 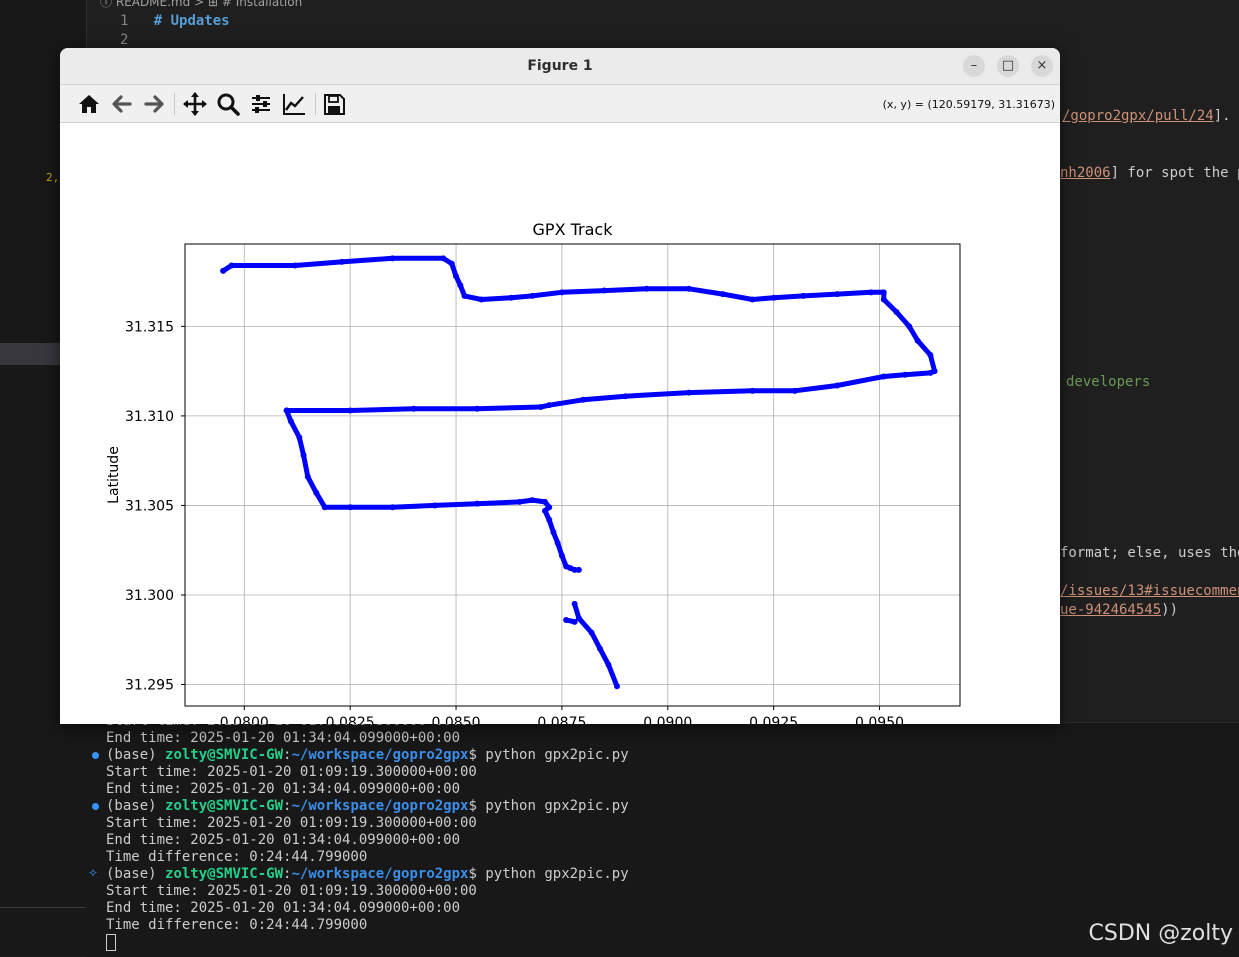 What do you see at coordinates (1085, 173) in the screenshot?
I see `code-link: nh2006` at bounding box center [1085, 173].